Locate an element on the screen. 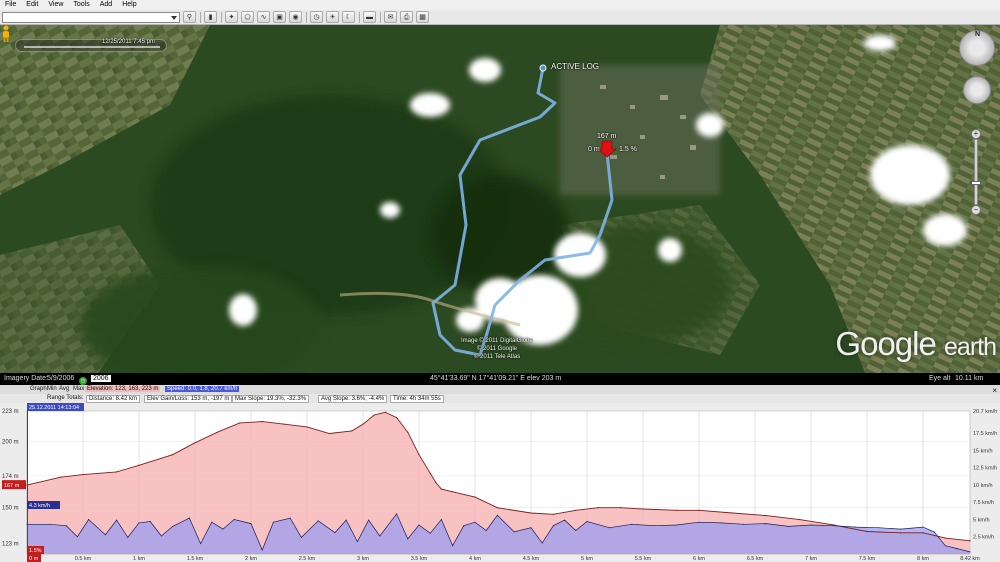 The width and height of the screenshot is (1000, 562). path-icon: ∿ is located at coordinates (263, 17).